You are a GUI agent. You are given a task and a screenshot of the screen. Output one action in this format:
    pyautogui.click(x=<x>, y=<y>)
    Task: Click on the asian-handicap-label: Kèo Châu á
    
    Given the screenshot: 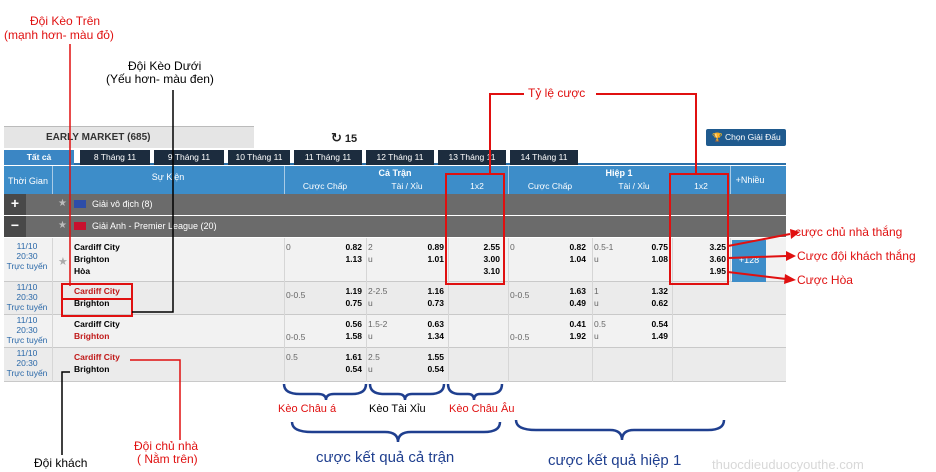 What is the action you would take?
    pyautogui.click(x=307, y=409)
    